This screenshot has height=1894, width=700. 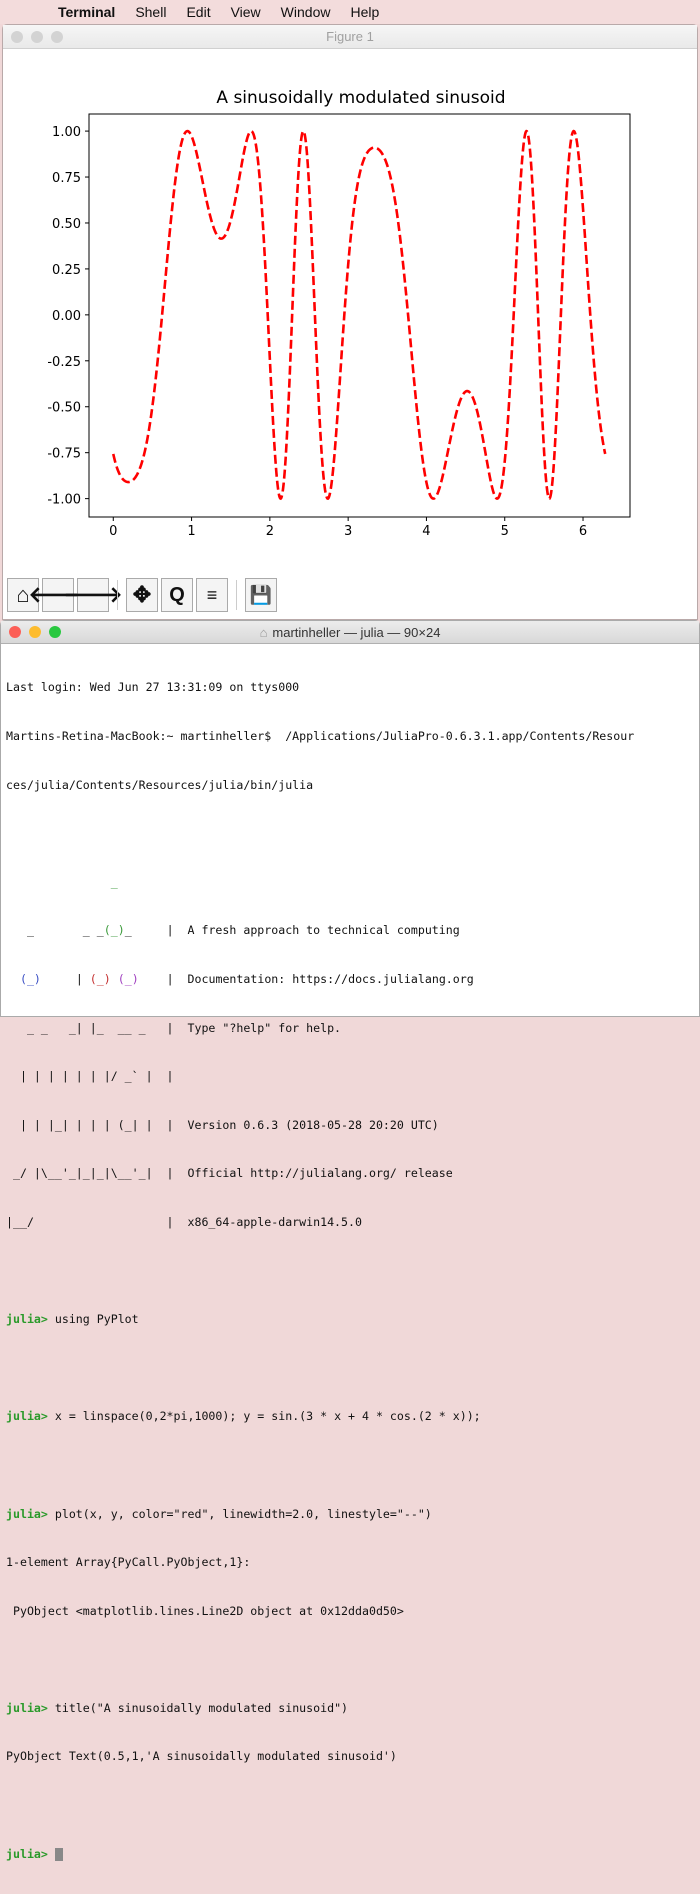 What do you see at coordinates (64, 454) in the screenshot?
I see `y-tick-label: -0.75` at bounding box center [64, 454].